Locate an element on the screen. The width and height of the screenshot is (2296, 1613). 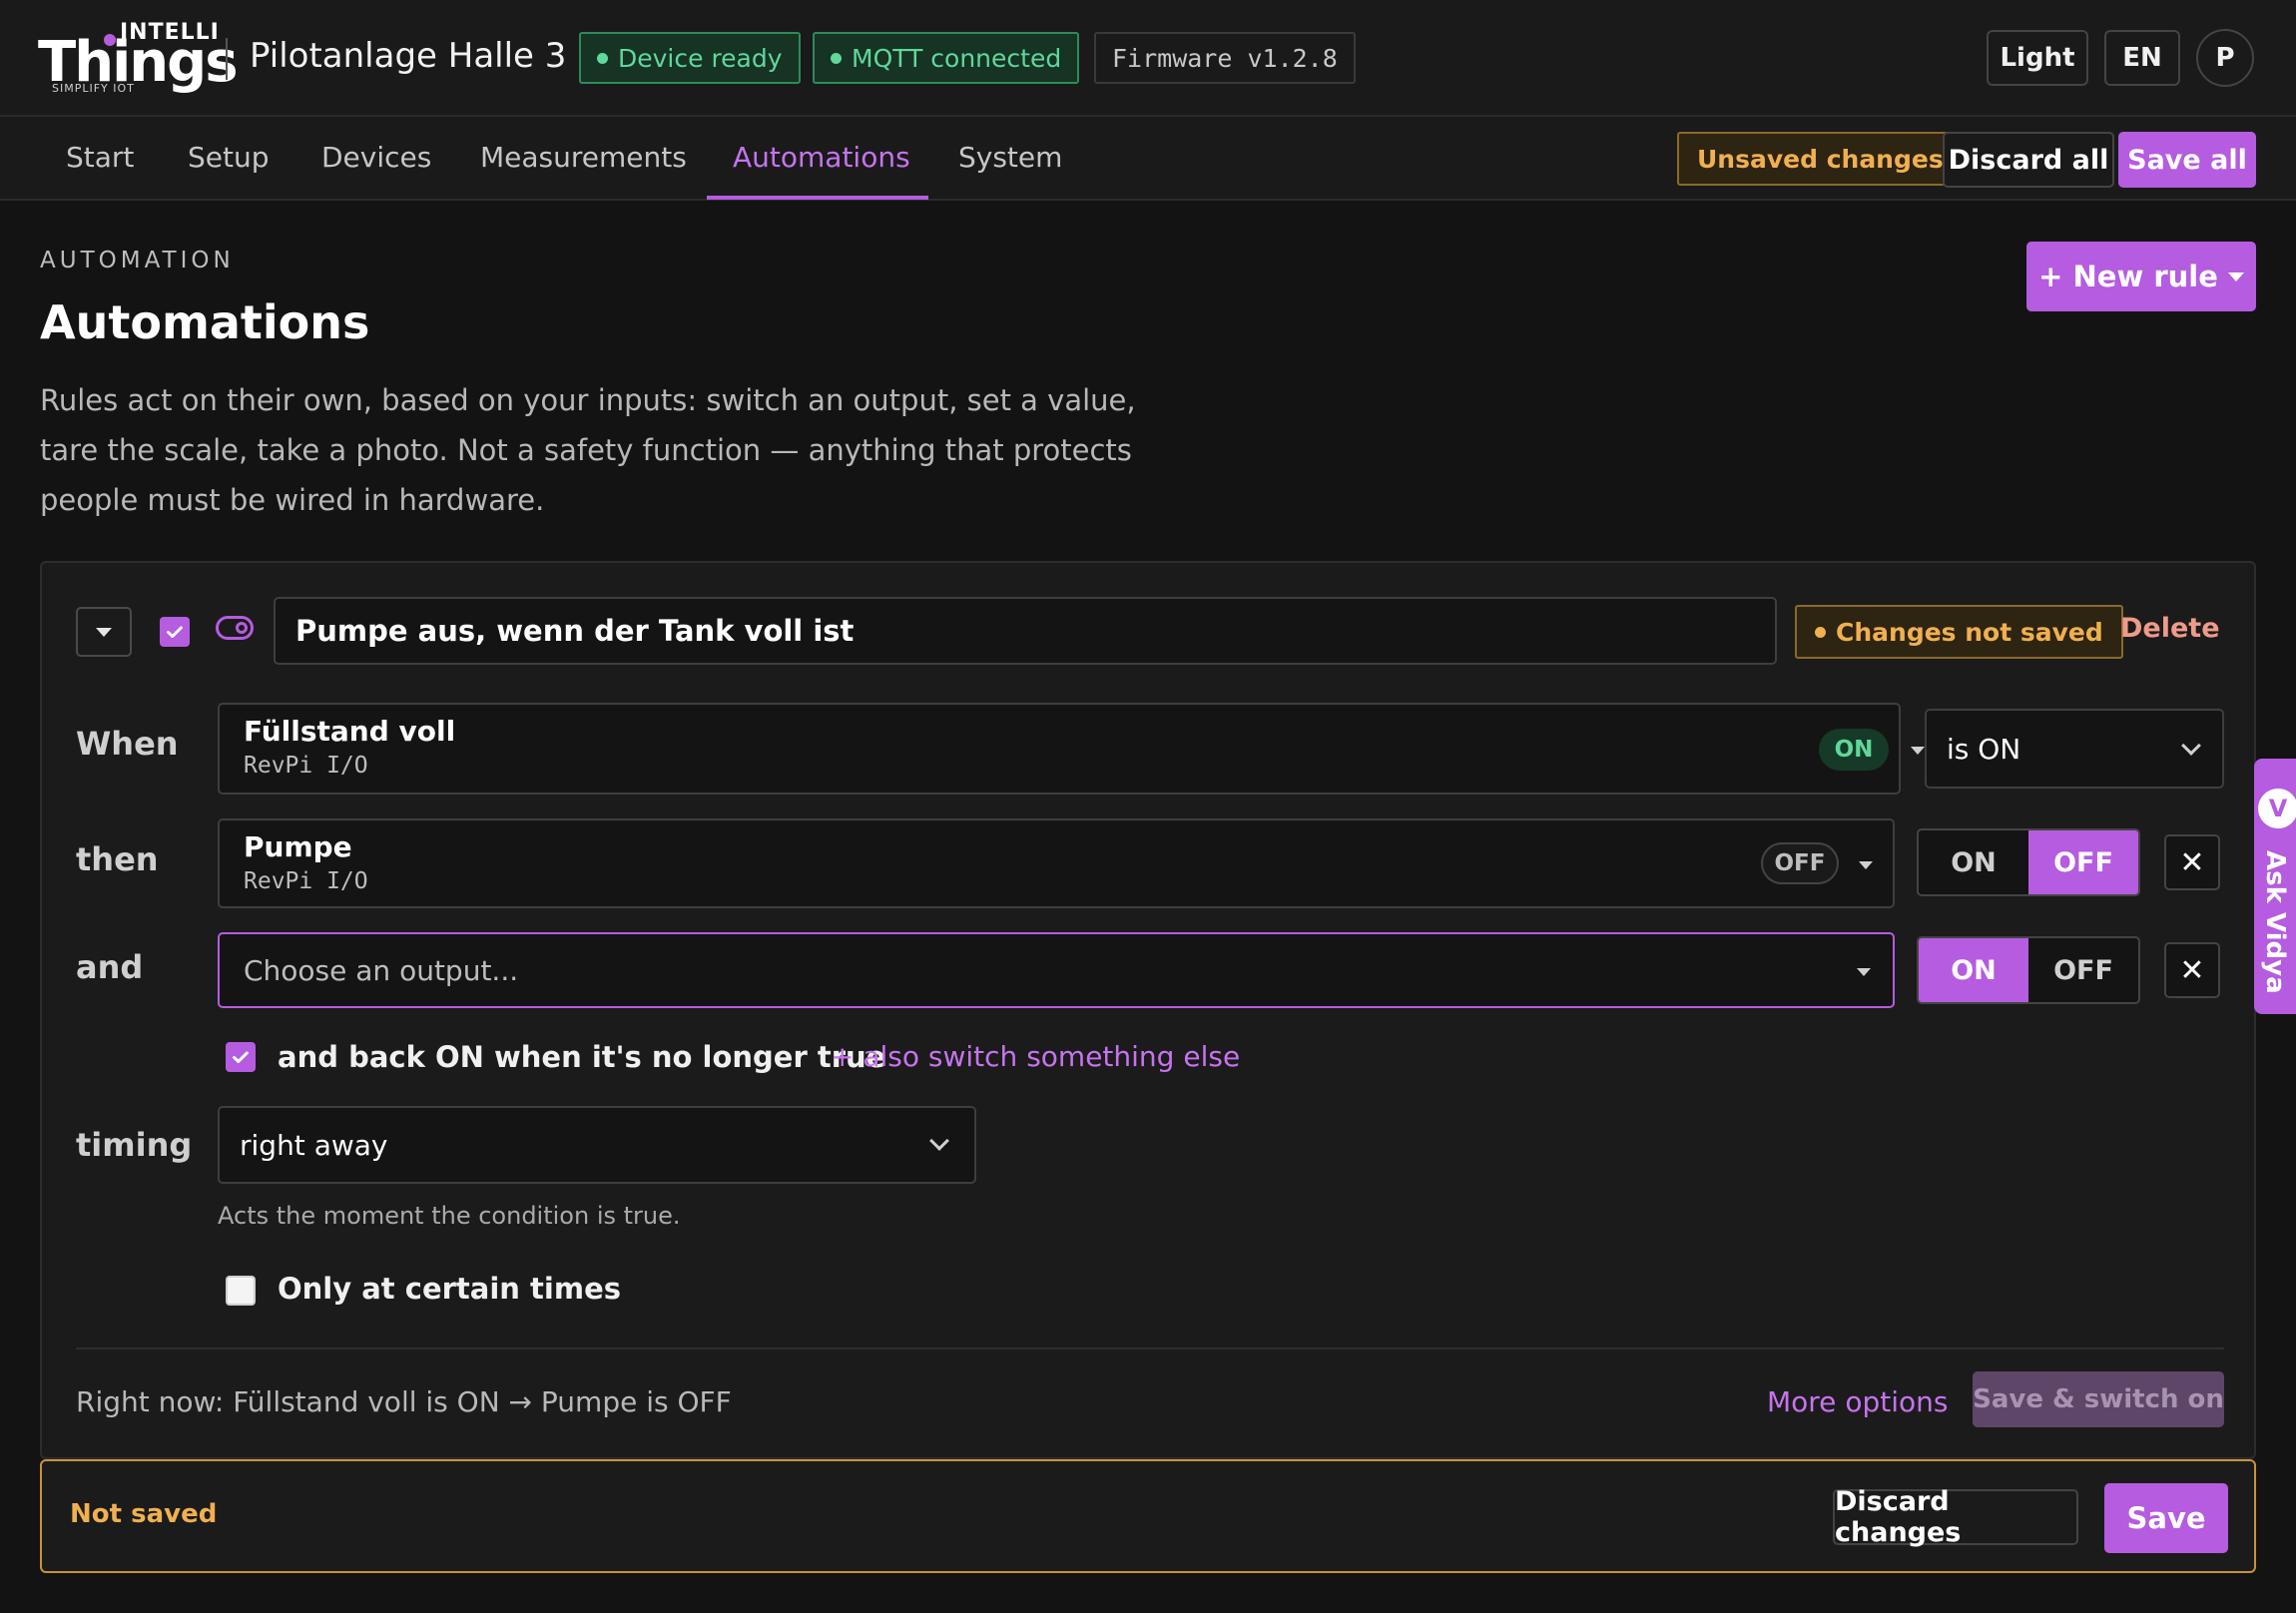
tab-system: System is located at coordinates (1010, 157).